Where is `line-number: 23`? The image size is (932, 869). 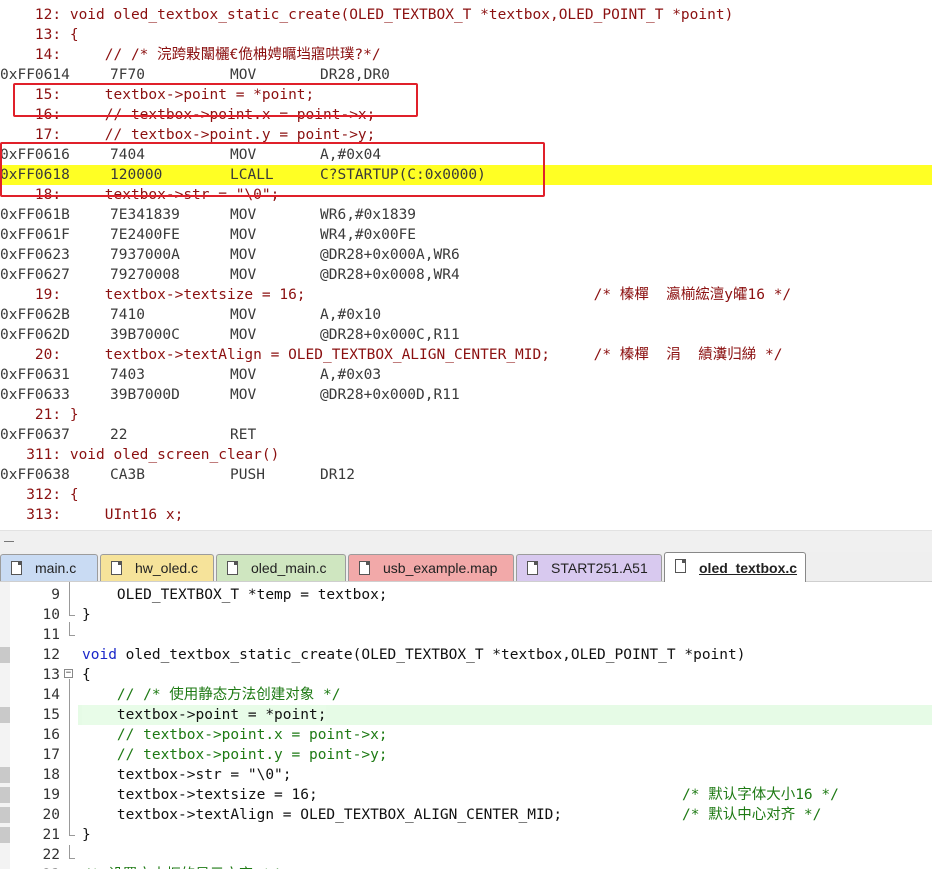
line-number: 23 is located at coordinates (38, 867).